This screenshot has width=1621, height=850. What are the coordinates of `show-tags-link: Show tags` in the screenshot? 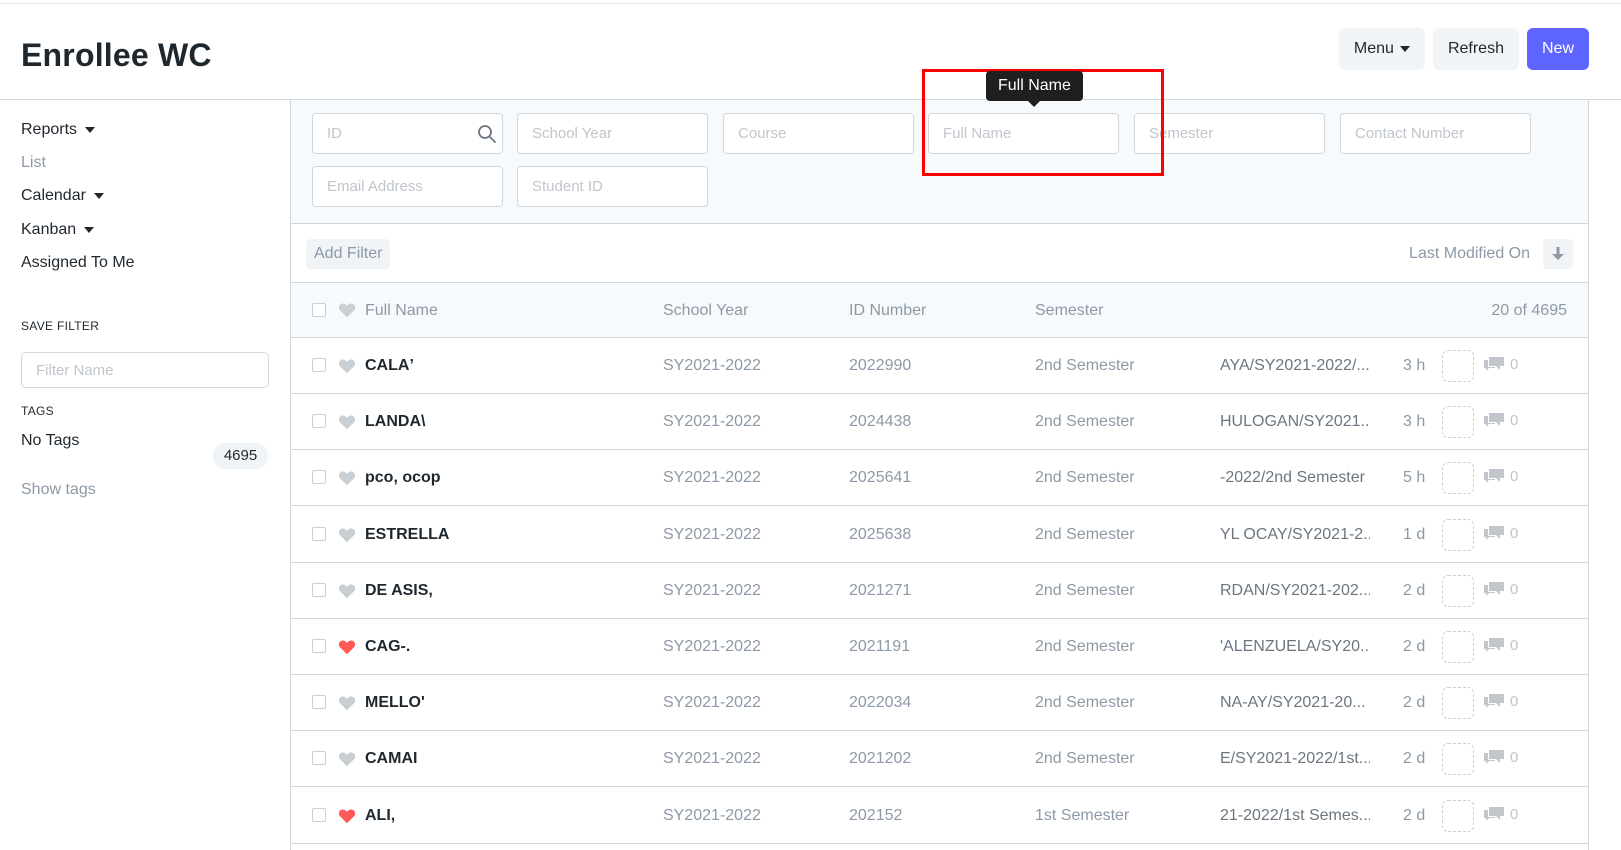 It's located at (58, 490).